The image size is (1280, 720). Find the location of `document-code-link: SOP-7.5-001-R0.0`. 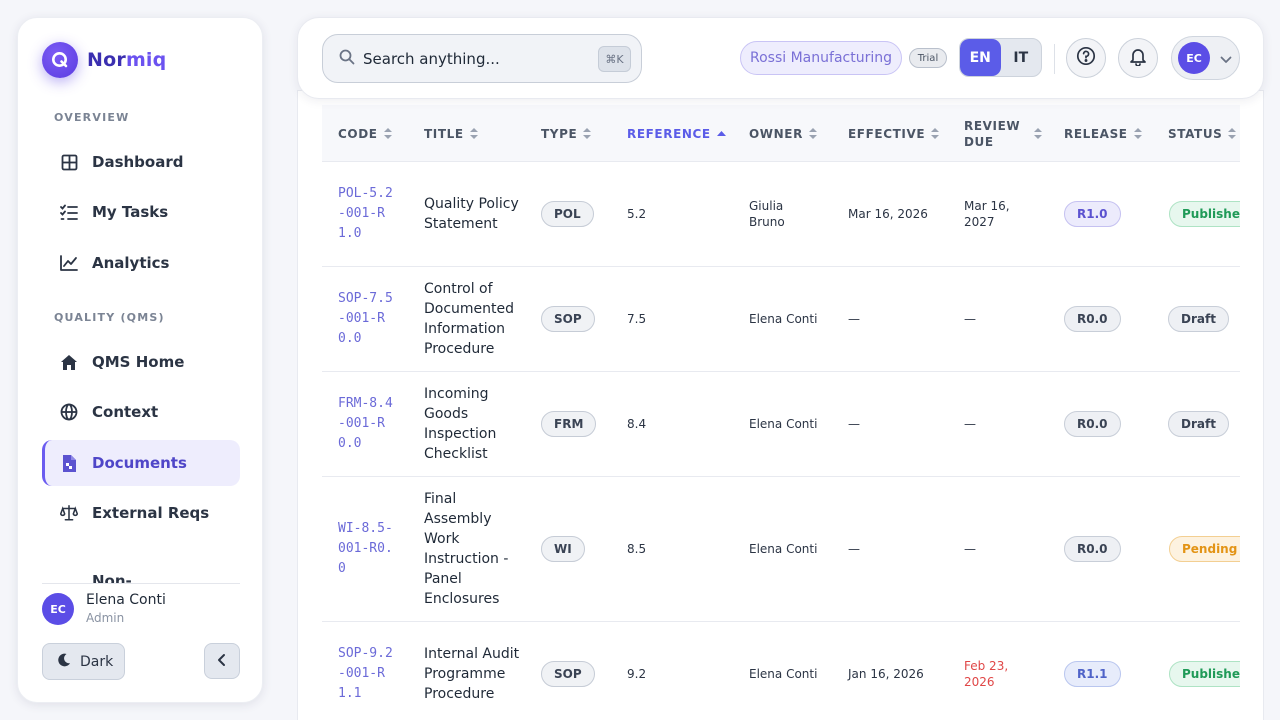

document-code-link: SOP-7.5-001-R0.0 is located at coordinates (368, 319).